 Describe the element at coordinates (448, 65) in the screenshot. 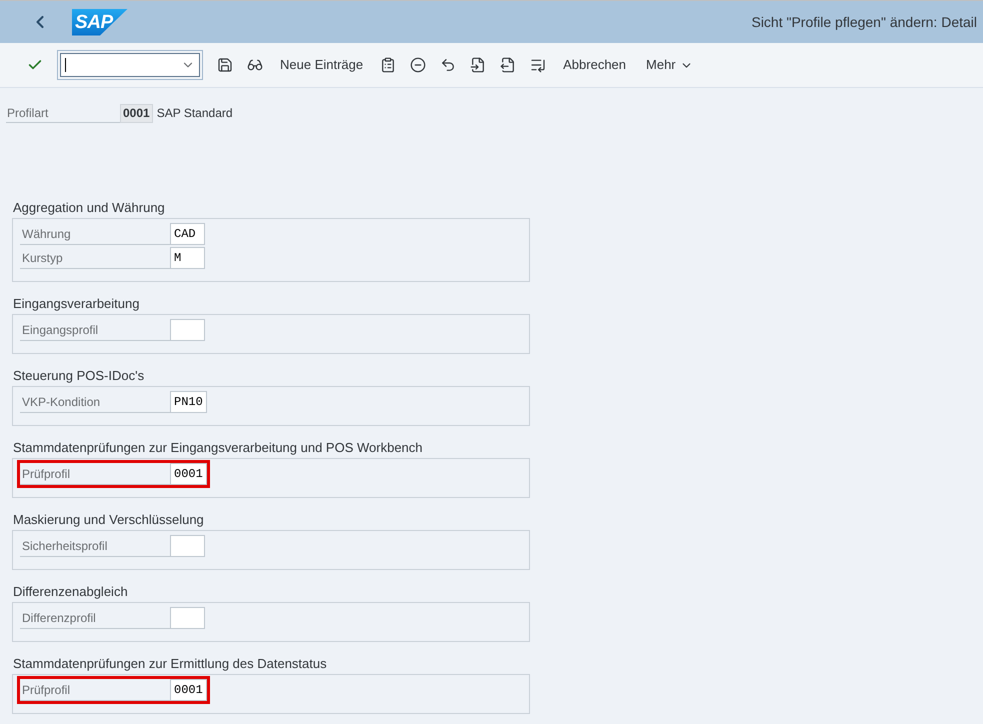

I see `undo-icon` at that location.